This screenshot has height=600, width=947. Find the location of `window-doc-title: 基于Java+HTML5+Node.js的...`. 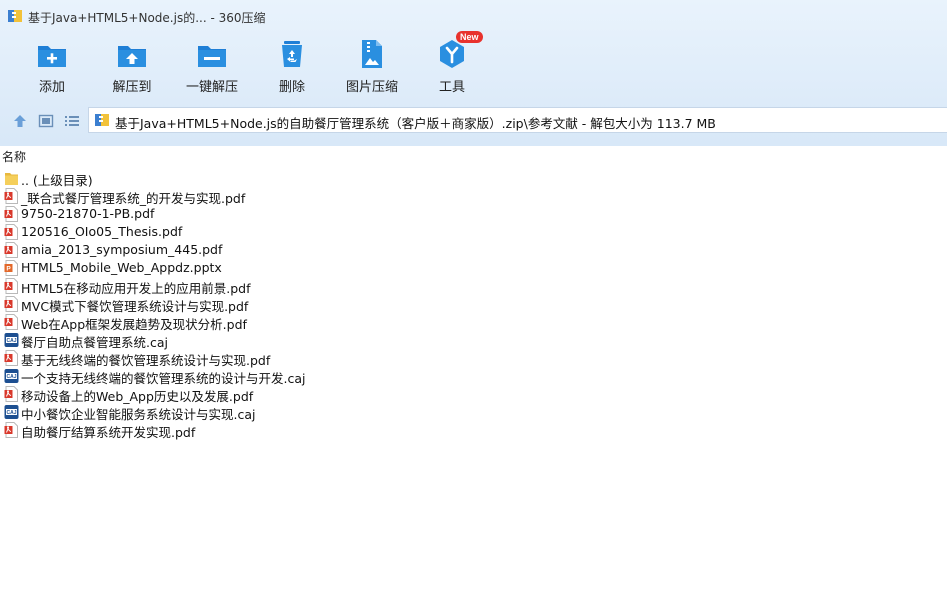

window-doc-title: 基于Java+HTML5+Node.js的... is located at coordinates (117, 18).